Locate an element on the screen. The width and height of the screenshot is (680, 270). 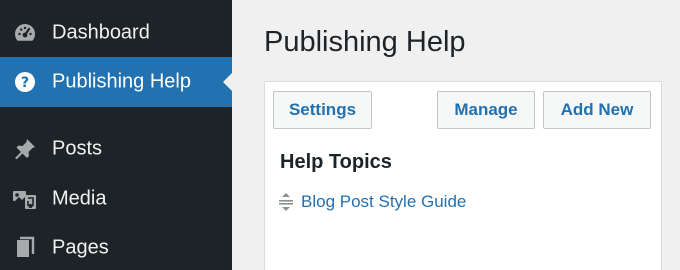
settings-button: Settings is located at coordinates (322, 110).